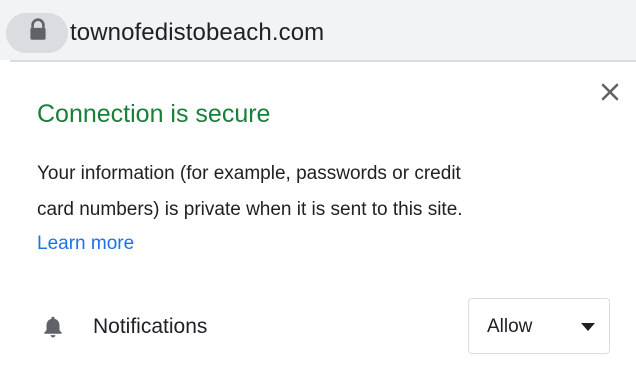 The width and height of the screenshot is (636, 387). What do you see at coordinates (53, 327) in the screenshot?
I see `bell-icon` at bounding box center [53, 327].